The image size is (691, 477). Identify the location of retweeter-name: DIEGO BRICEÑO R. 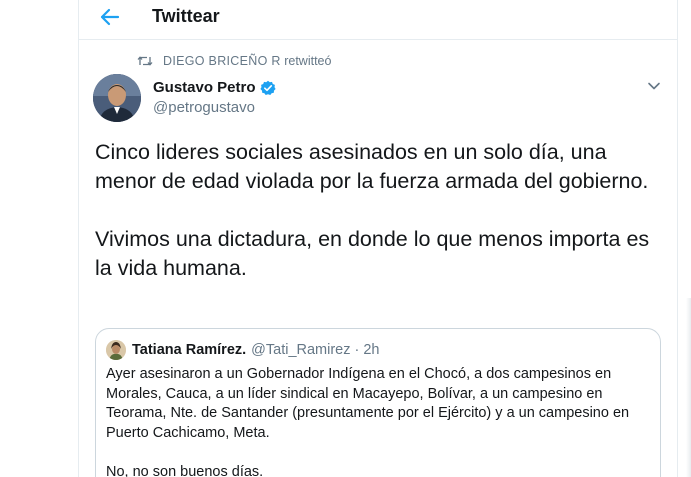
(222, 61).